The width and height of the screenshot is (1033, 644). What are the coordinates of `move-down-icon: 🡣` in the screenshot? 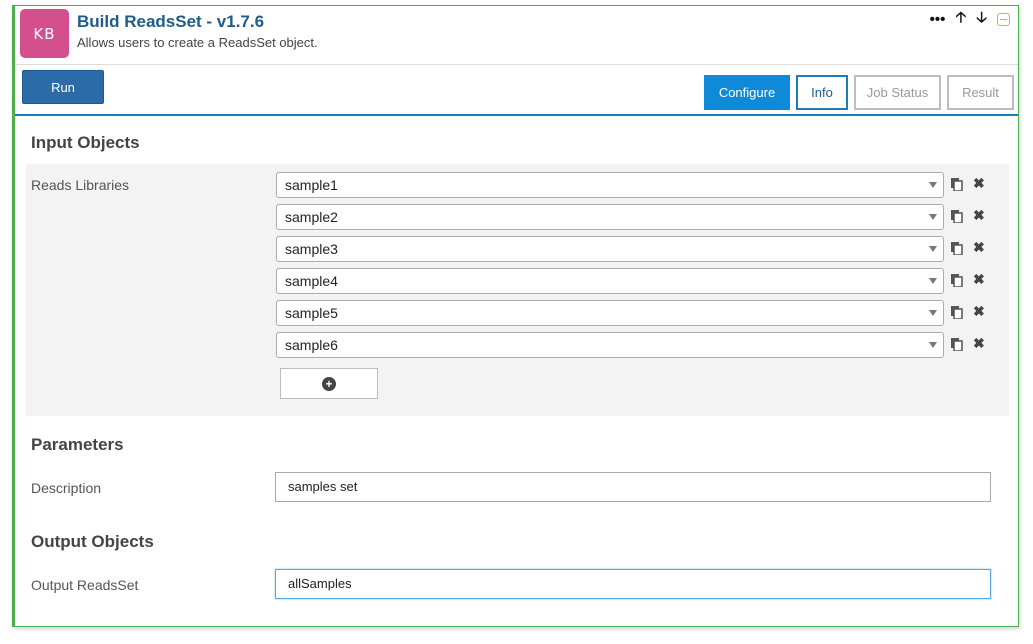 It's located at (981, 19).